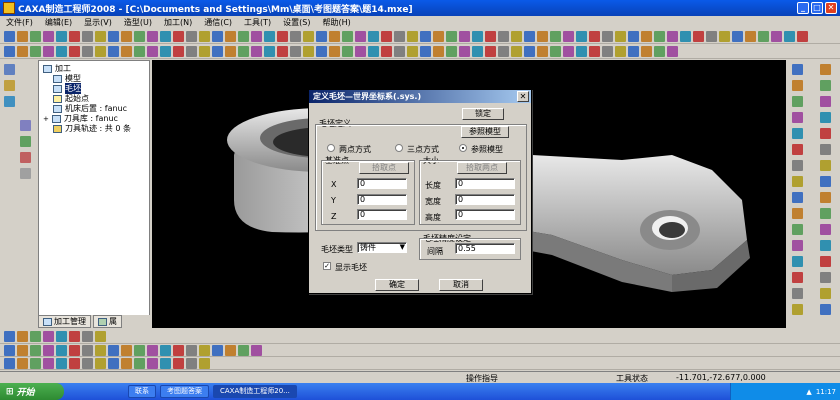 The height and width of the screenshot is (400, 840). What do you see at coordinates (331, 148) in the screenshot?
I see `radio-two-points` at bounding box center [331, 148].